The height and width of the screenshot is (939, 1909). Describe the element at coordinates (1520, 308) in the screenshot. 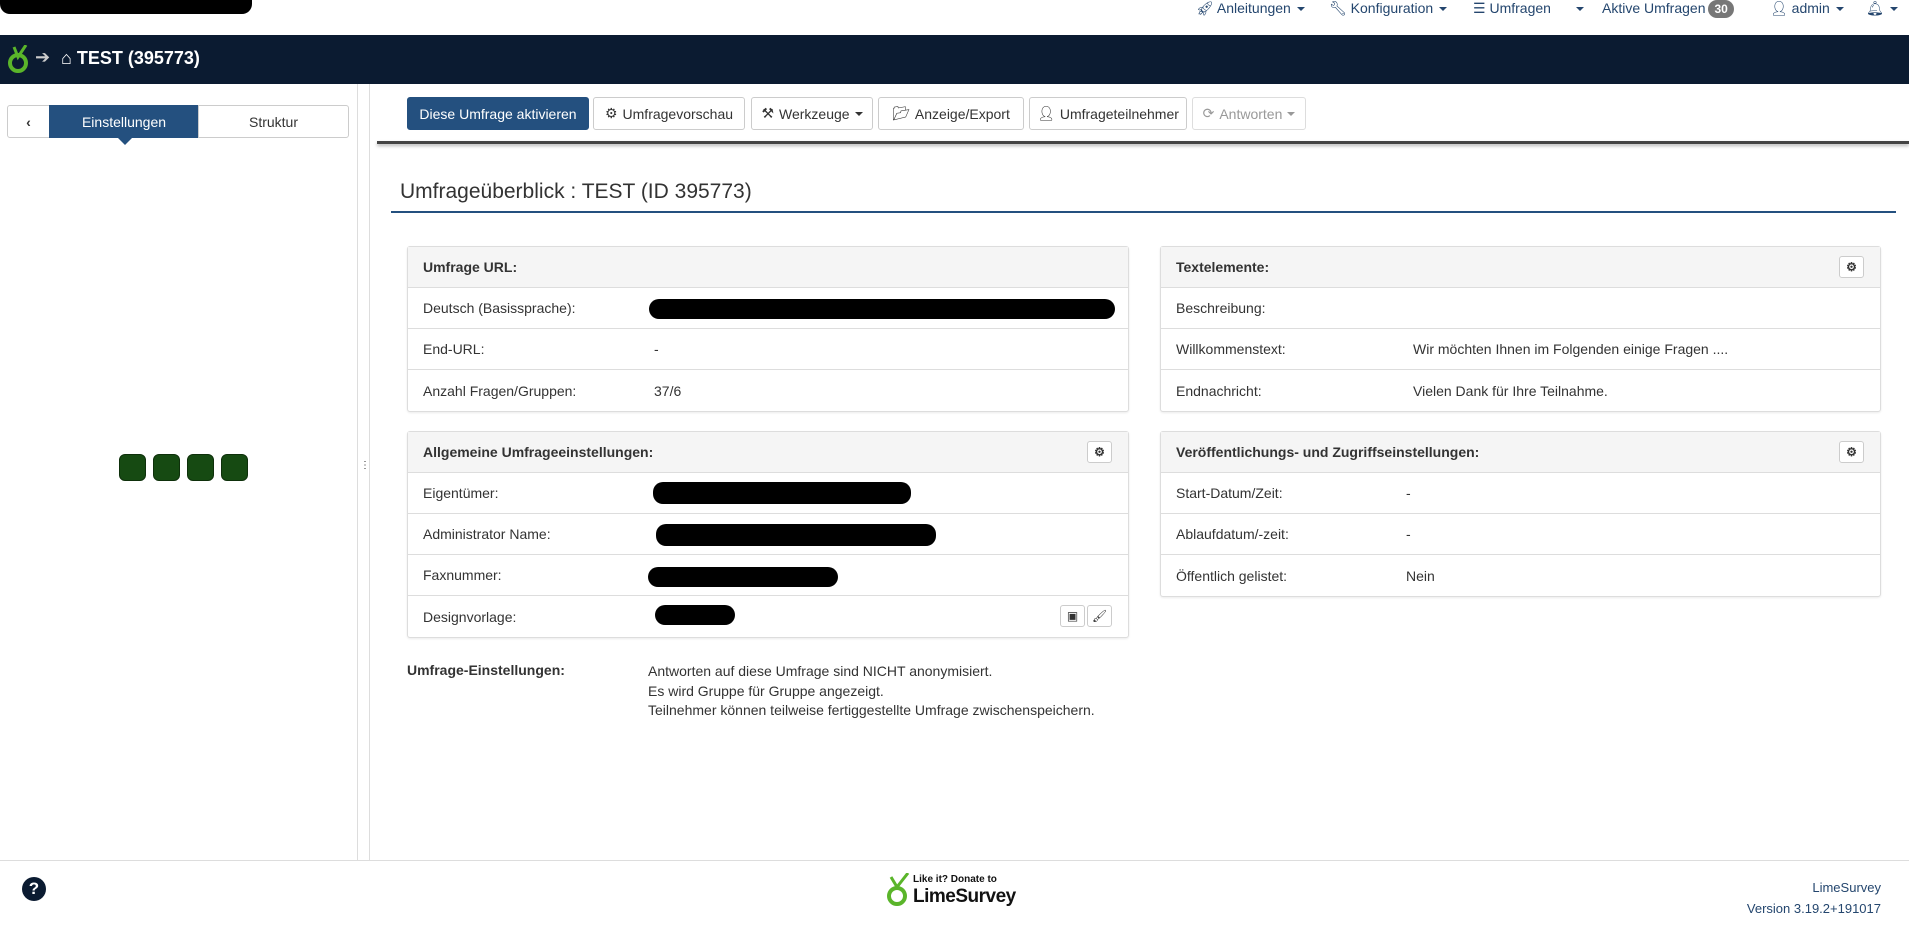

I see `table-row: Beschreibung:` at that location.